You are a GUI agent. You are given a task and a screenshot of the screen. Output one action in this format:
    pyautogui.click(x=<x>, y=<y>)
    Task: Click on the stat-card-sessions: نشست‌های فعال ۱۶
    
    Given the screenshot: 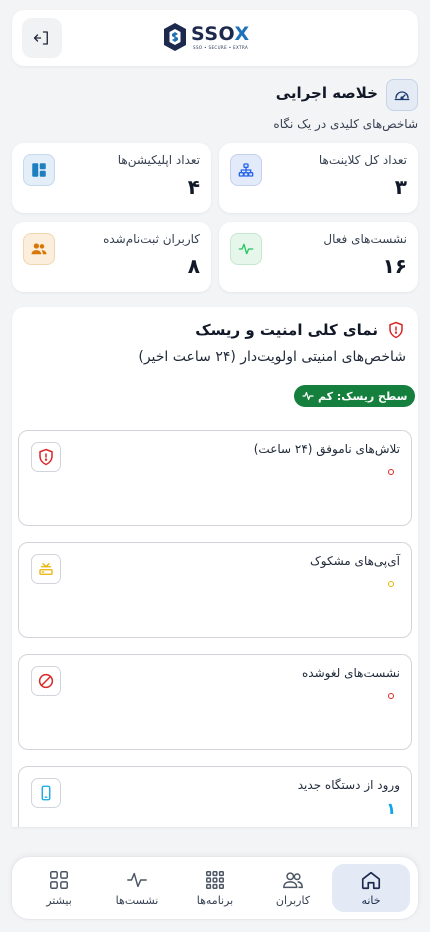 What is the action you would take?
    pyautogui.click(x=318, y=257)
    